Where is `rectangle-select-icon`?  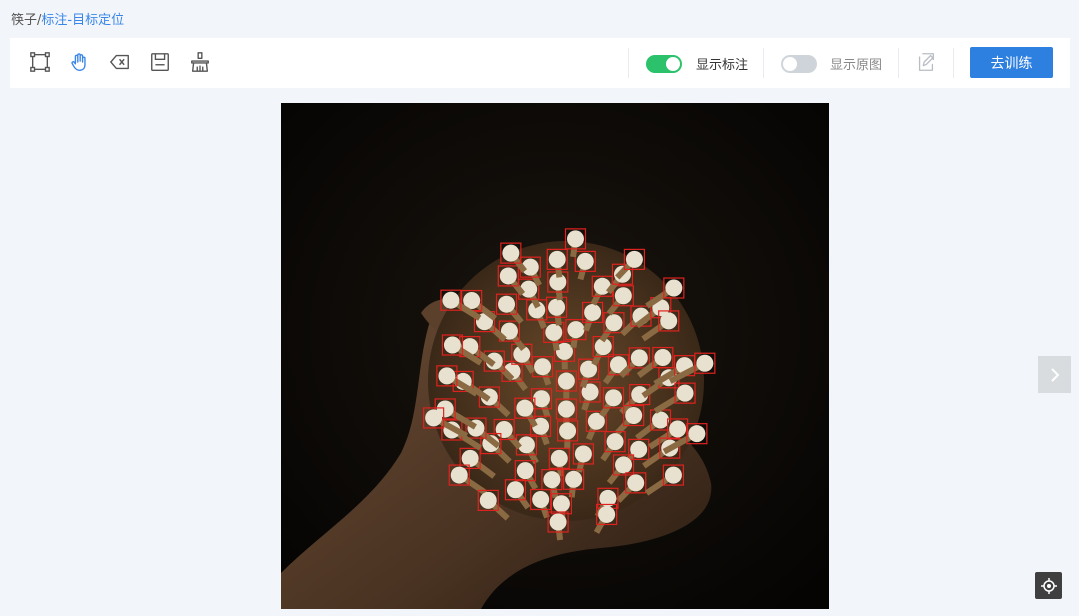 rectangle-select-icon is located at coordinates (40, 62).